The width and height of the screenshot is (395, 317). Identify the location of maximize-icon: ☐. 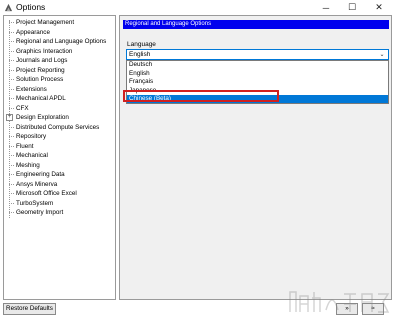
(352, 7).